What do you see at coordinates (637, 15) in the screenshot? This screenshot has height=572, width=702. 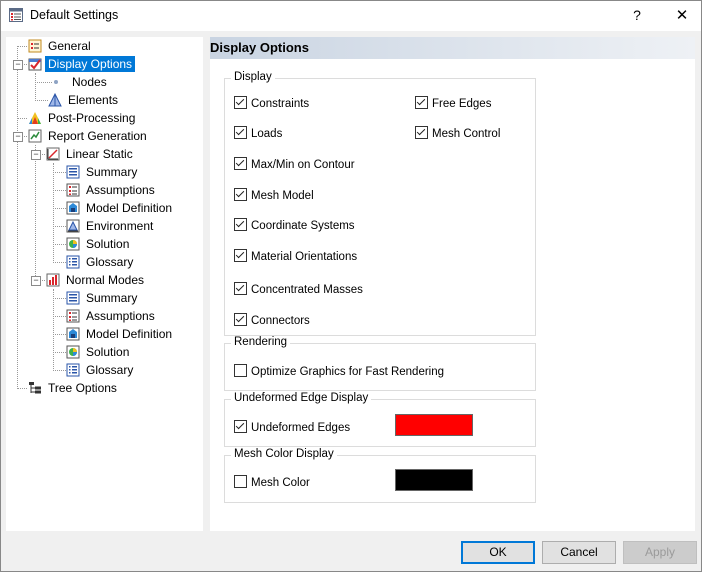 I see `help-button: ?` at bounding box center [637, 15].